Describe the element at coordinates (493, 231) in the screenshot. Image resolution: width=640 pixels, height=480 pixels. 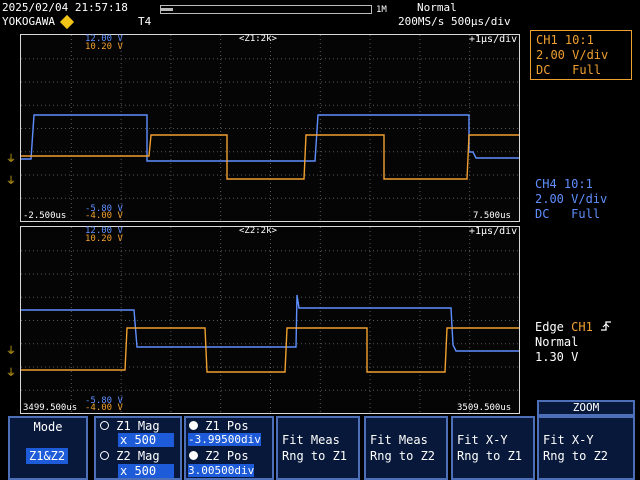
I see `zoom2-scale: +1µs/div` at that location.